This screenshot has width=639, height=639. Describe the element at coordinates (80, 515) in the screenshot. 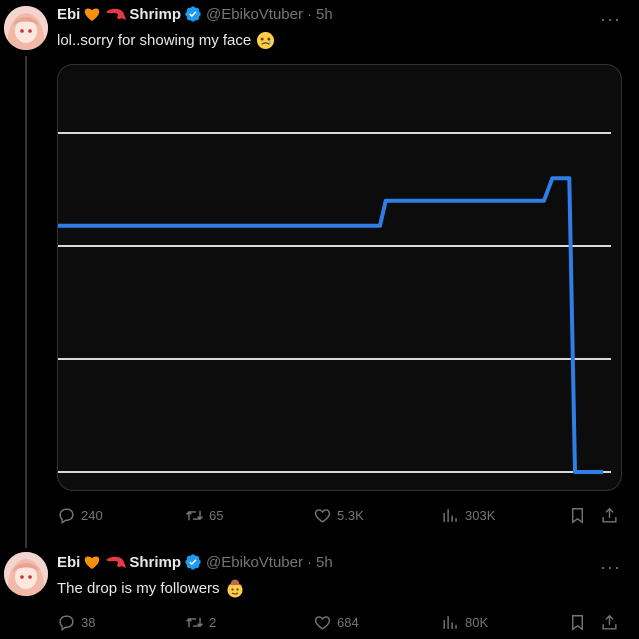

I see `reply-button: 240` at that location.